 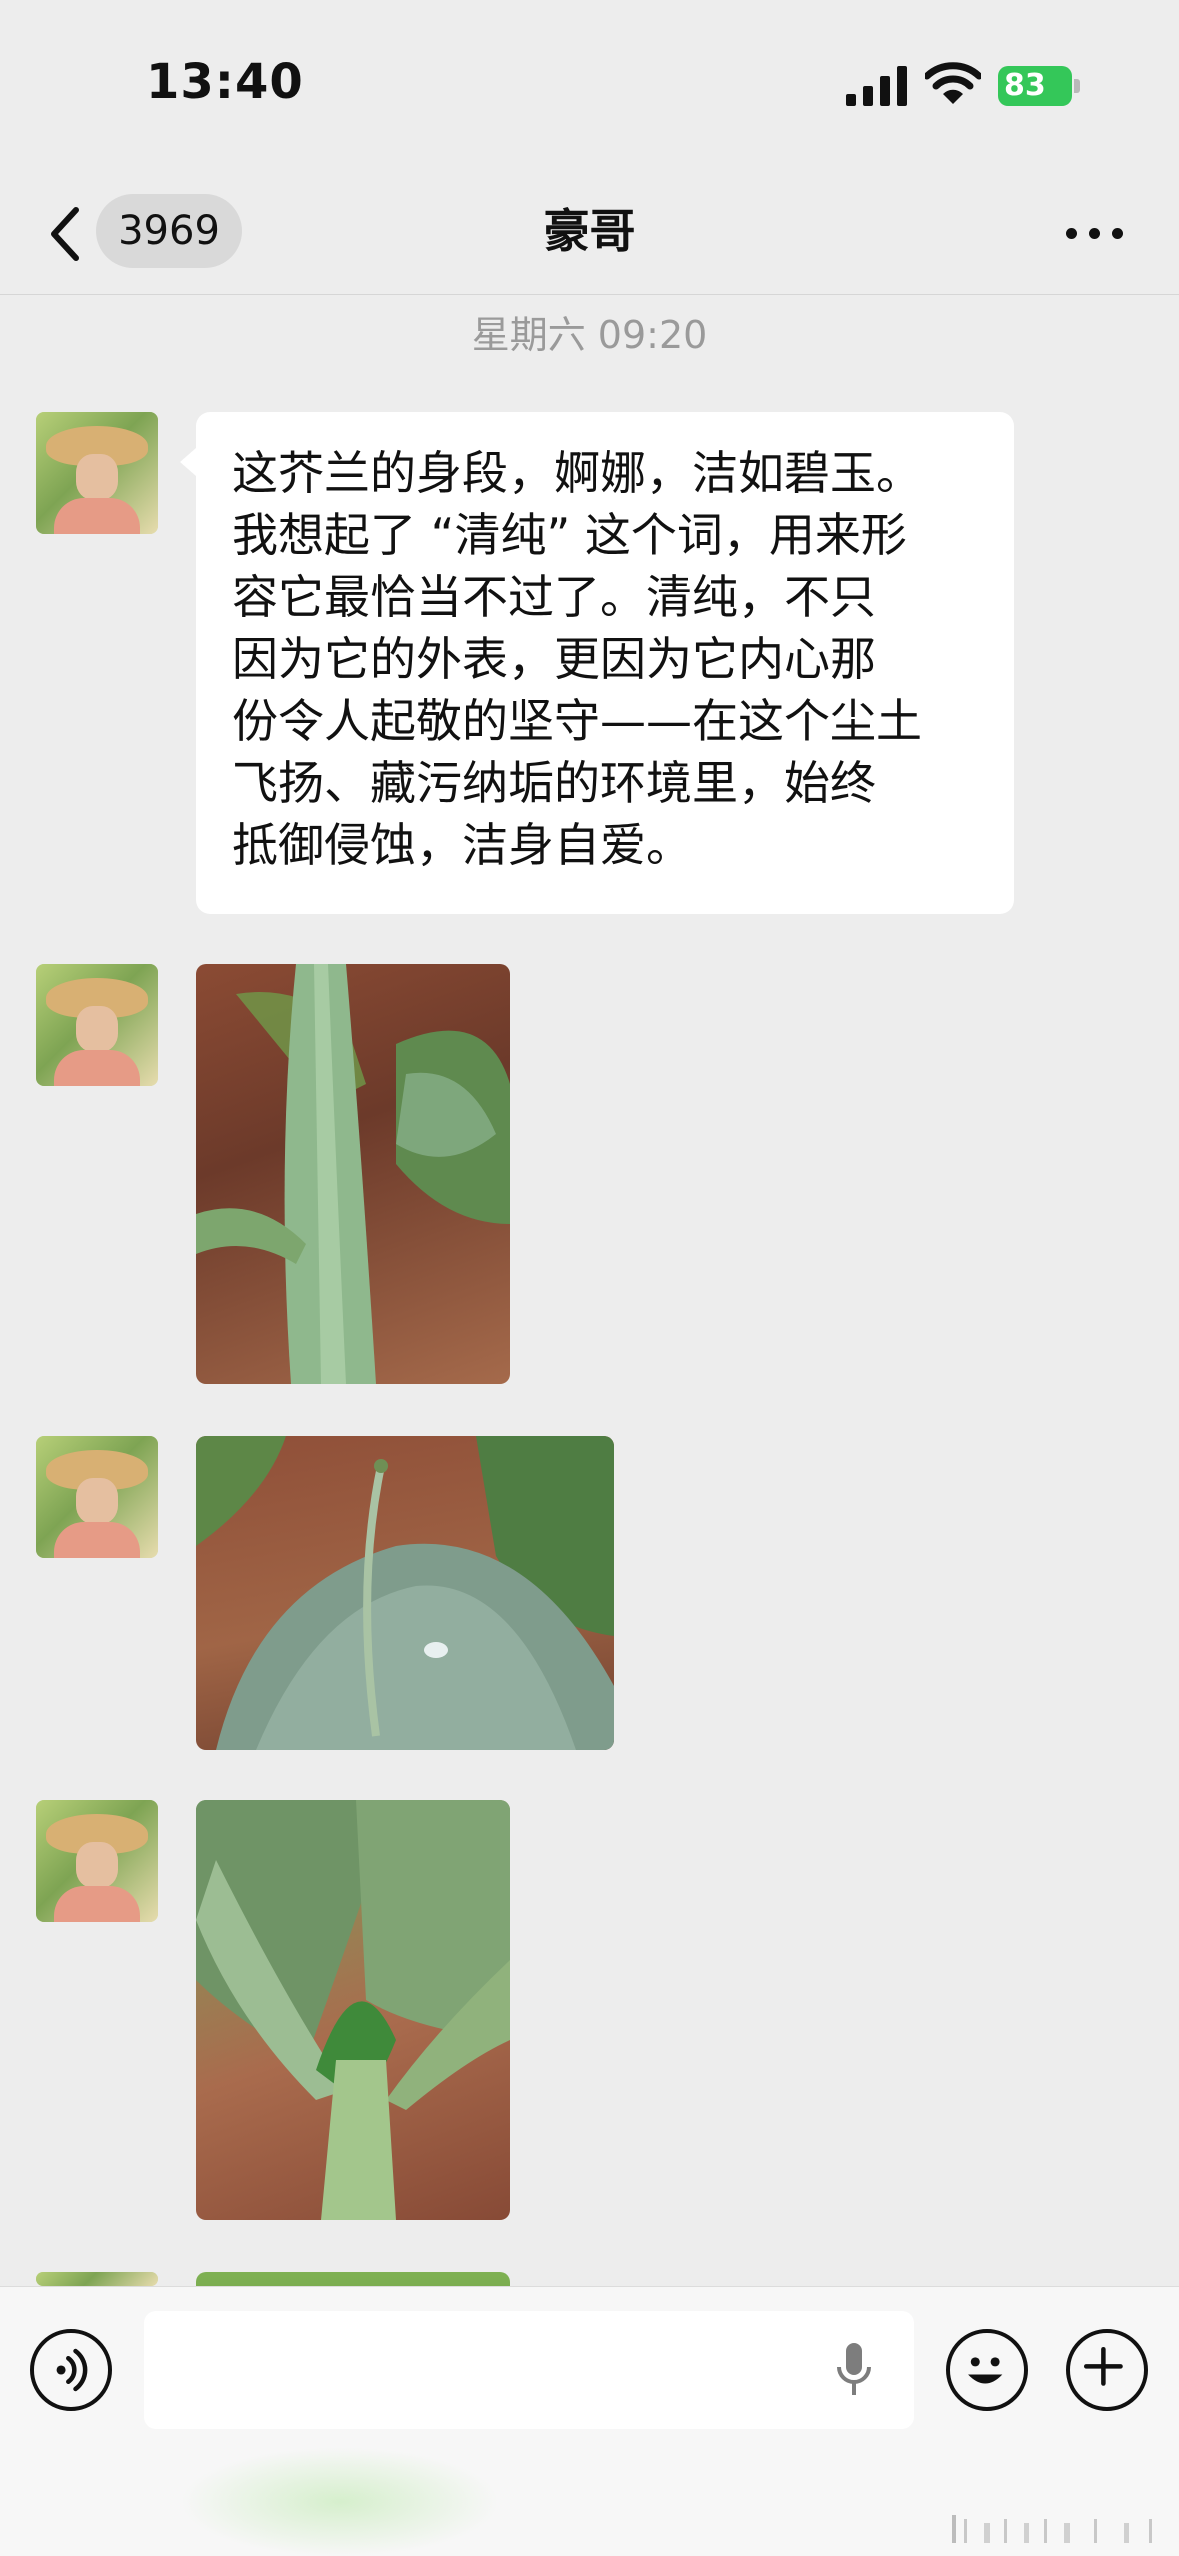 I want to click on chevron-left-icon, so click(x=64, y=234).